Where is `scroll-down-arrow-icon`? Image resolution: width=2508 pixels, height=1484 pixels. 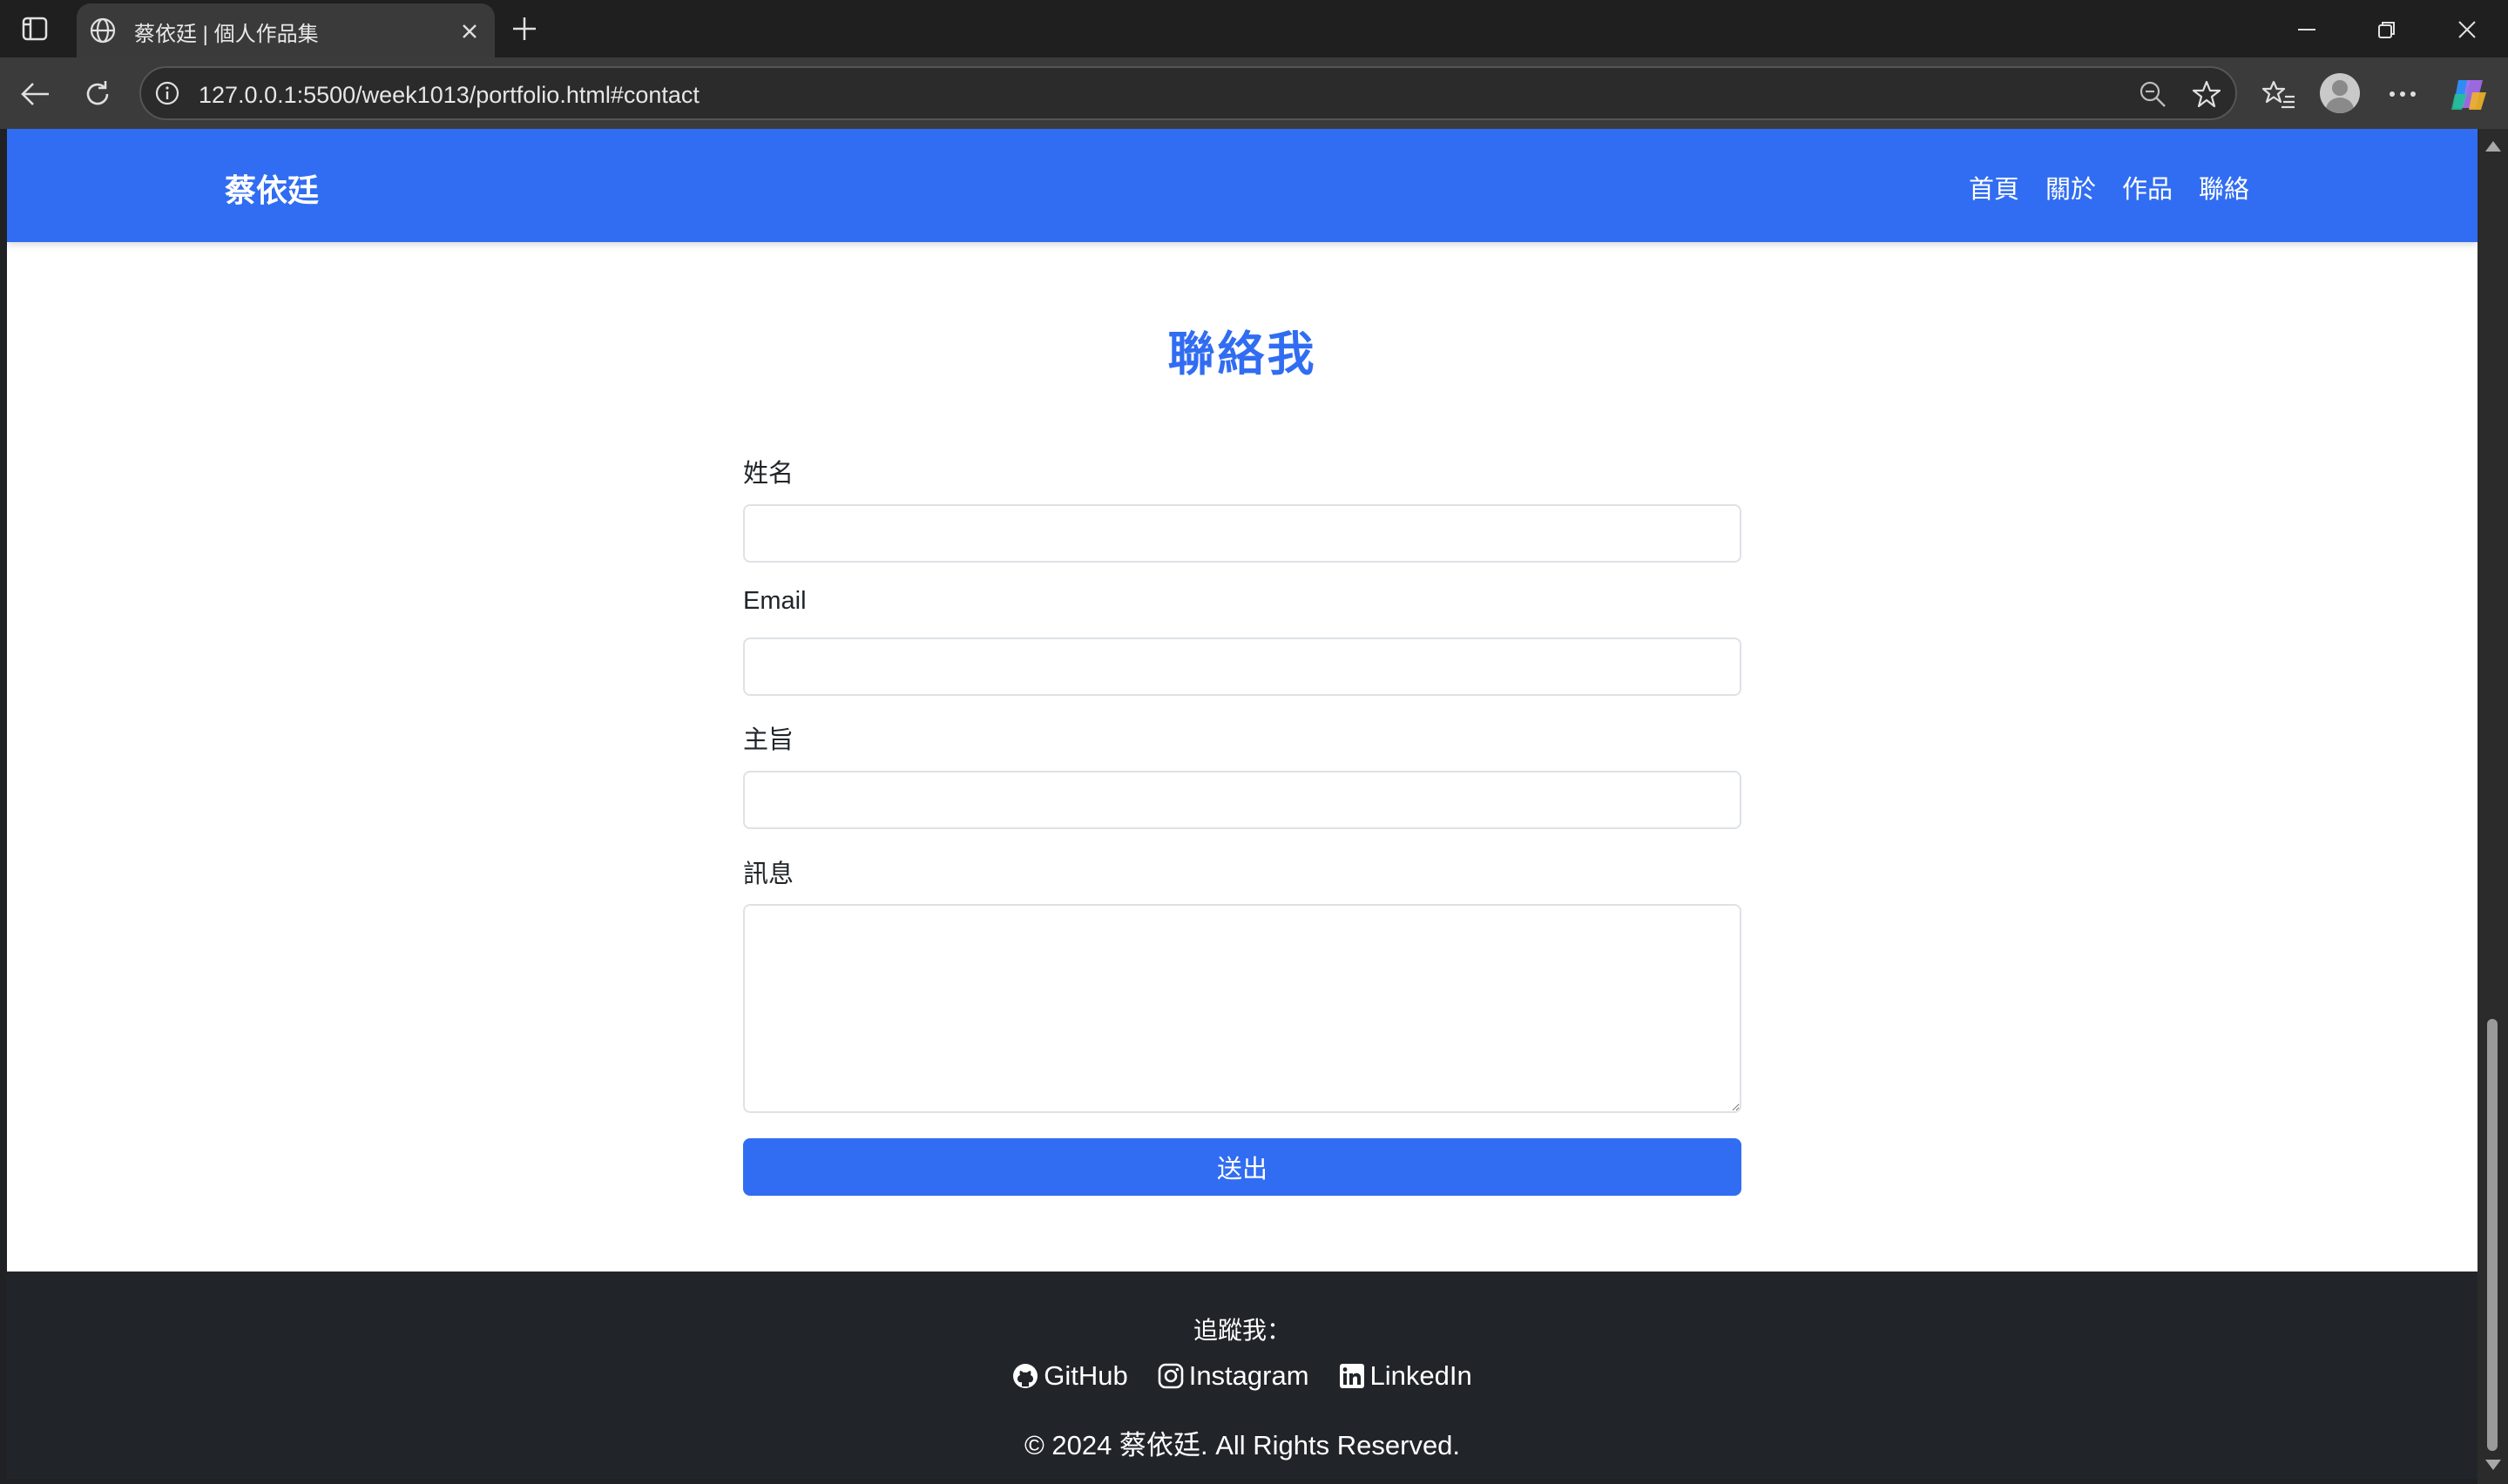
scroll-down-arrow-icon is located at coordinates (2493, 1465).